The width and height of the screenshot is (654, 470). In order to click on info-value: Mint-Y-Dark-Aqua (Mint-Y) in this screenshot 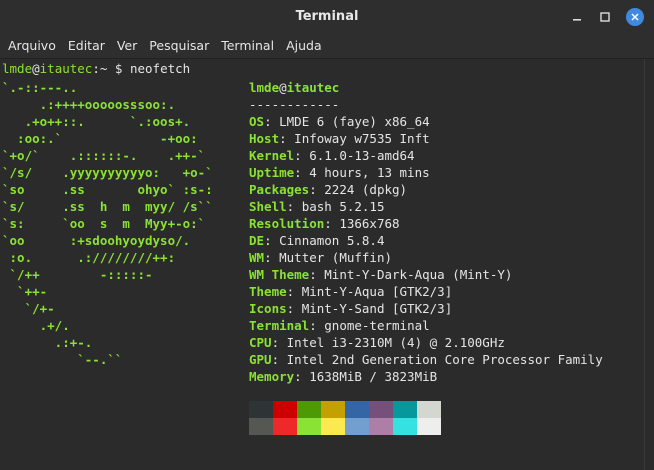, I will do `click(418, 274)`.